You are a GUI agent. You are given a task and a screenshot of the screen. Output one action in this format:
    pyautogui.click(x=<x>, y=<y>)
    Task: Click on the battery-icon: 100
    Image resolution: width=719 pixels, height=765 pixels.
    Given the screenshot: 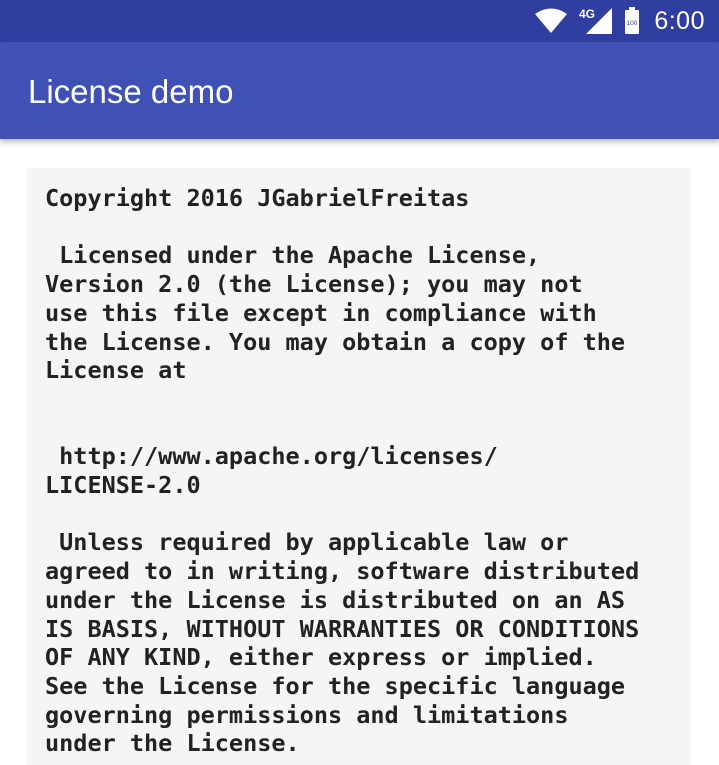 What is the action you would take?
    pyautogui.click(x=632, y=20)
    